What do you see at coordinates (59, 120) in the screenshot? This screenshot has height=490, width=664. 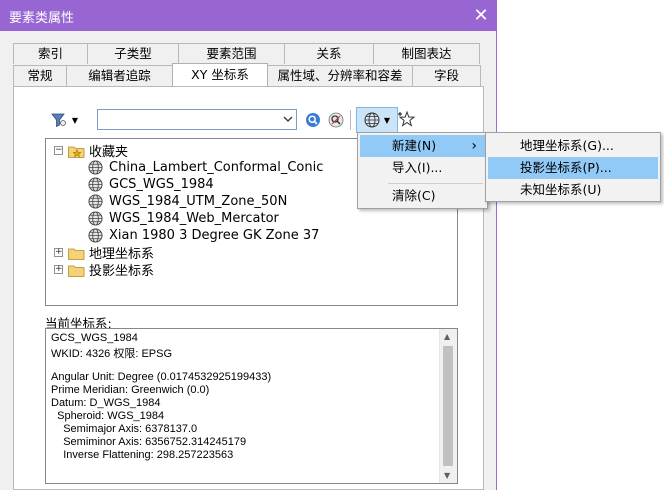 I see `filter-icon` at bounding box center [59, 120].